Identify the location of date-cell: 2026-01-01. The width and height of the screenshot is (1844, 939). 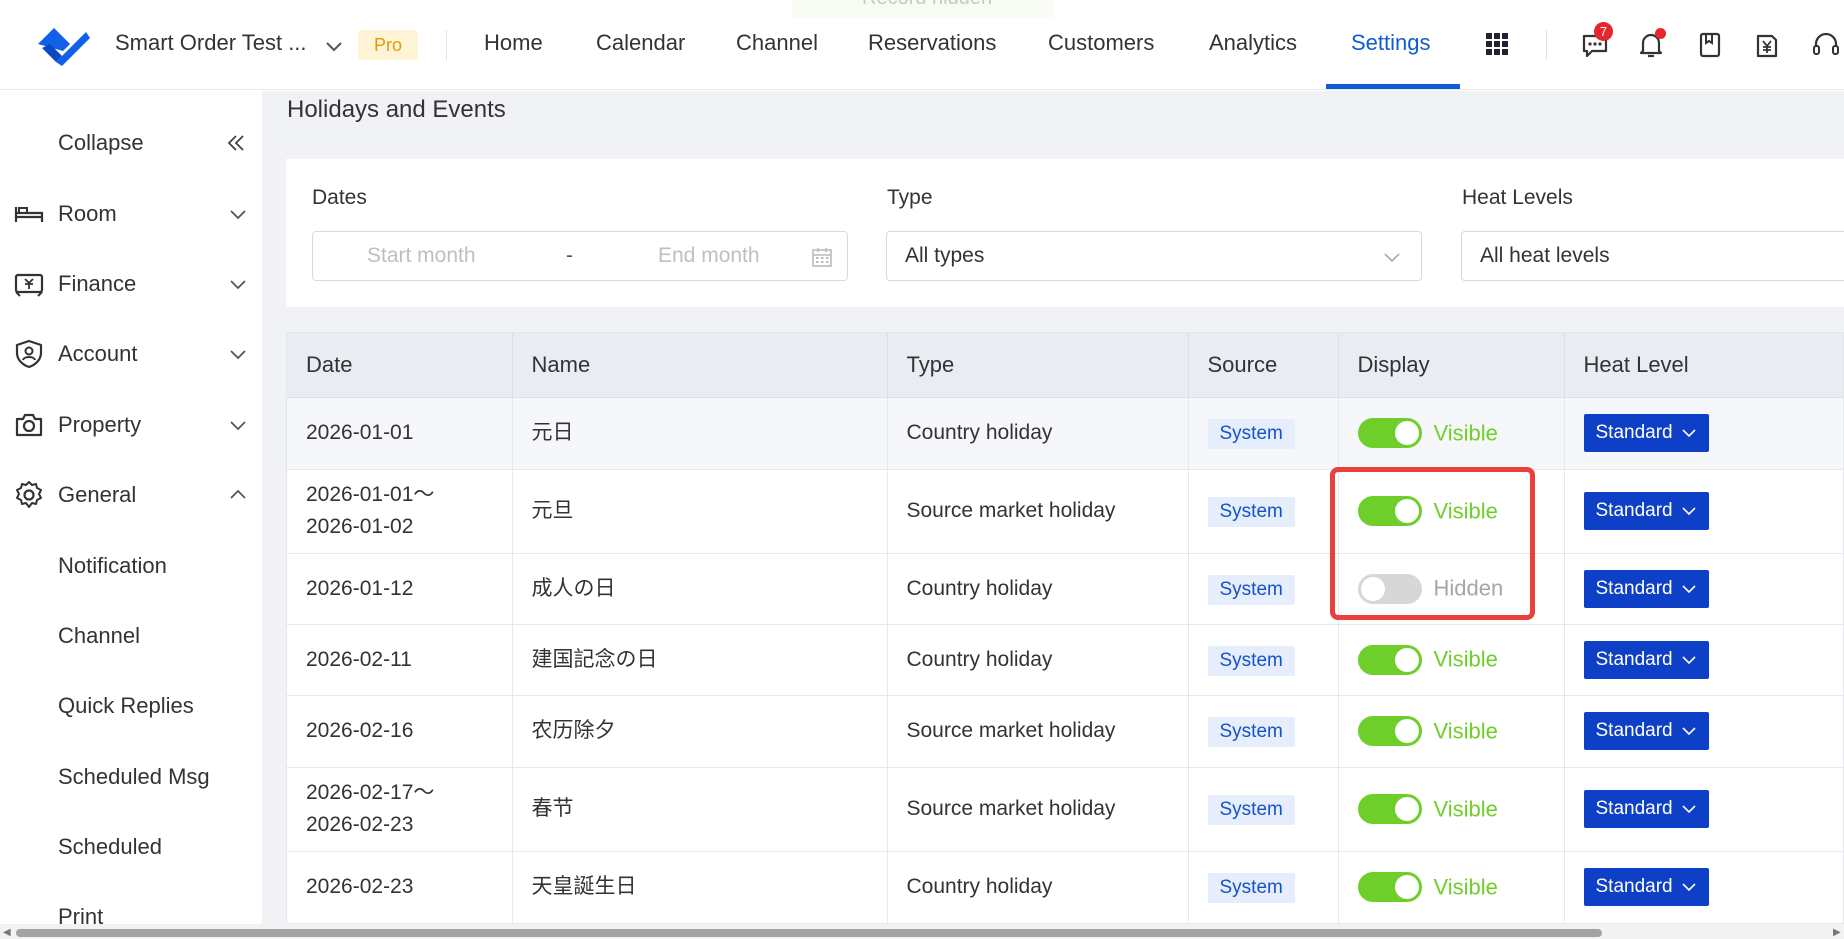
(400, 433).